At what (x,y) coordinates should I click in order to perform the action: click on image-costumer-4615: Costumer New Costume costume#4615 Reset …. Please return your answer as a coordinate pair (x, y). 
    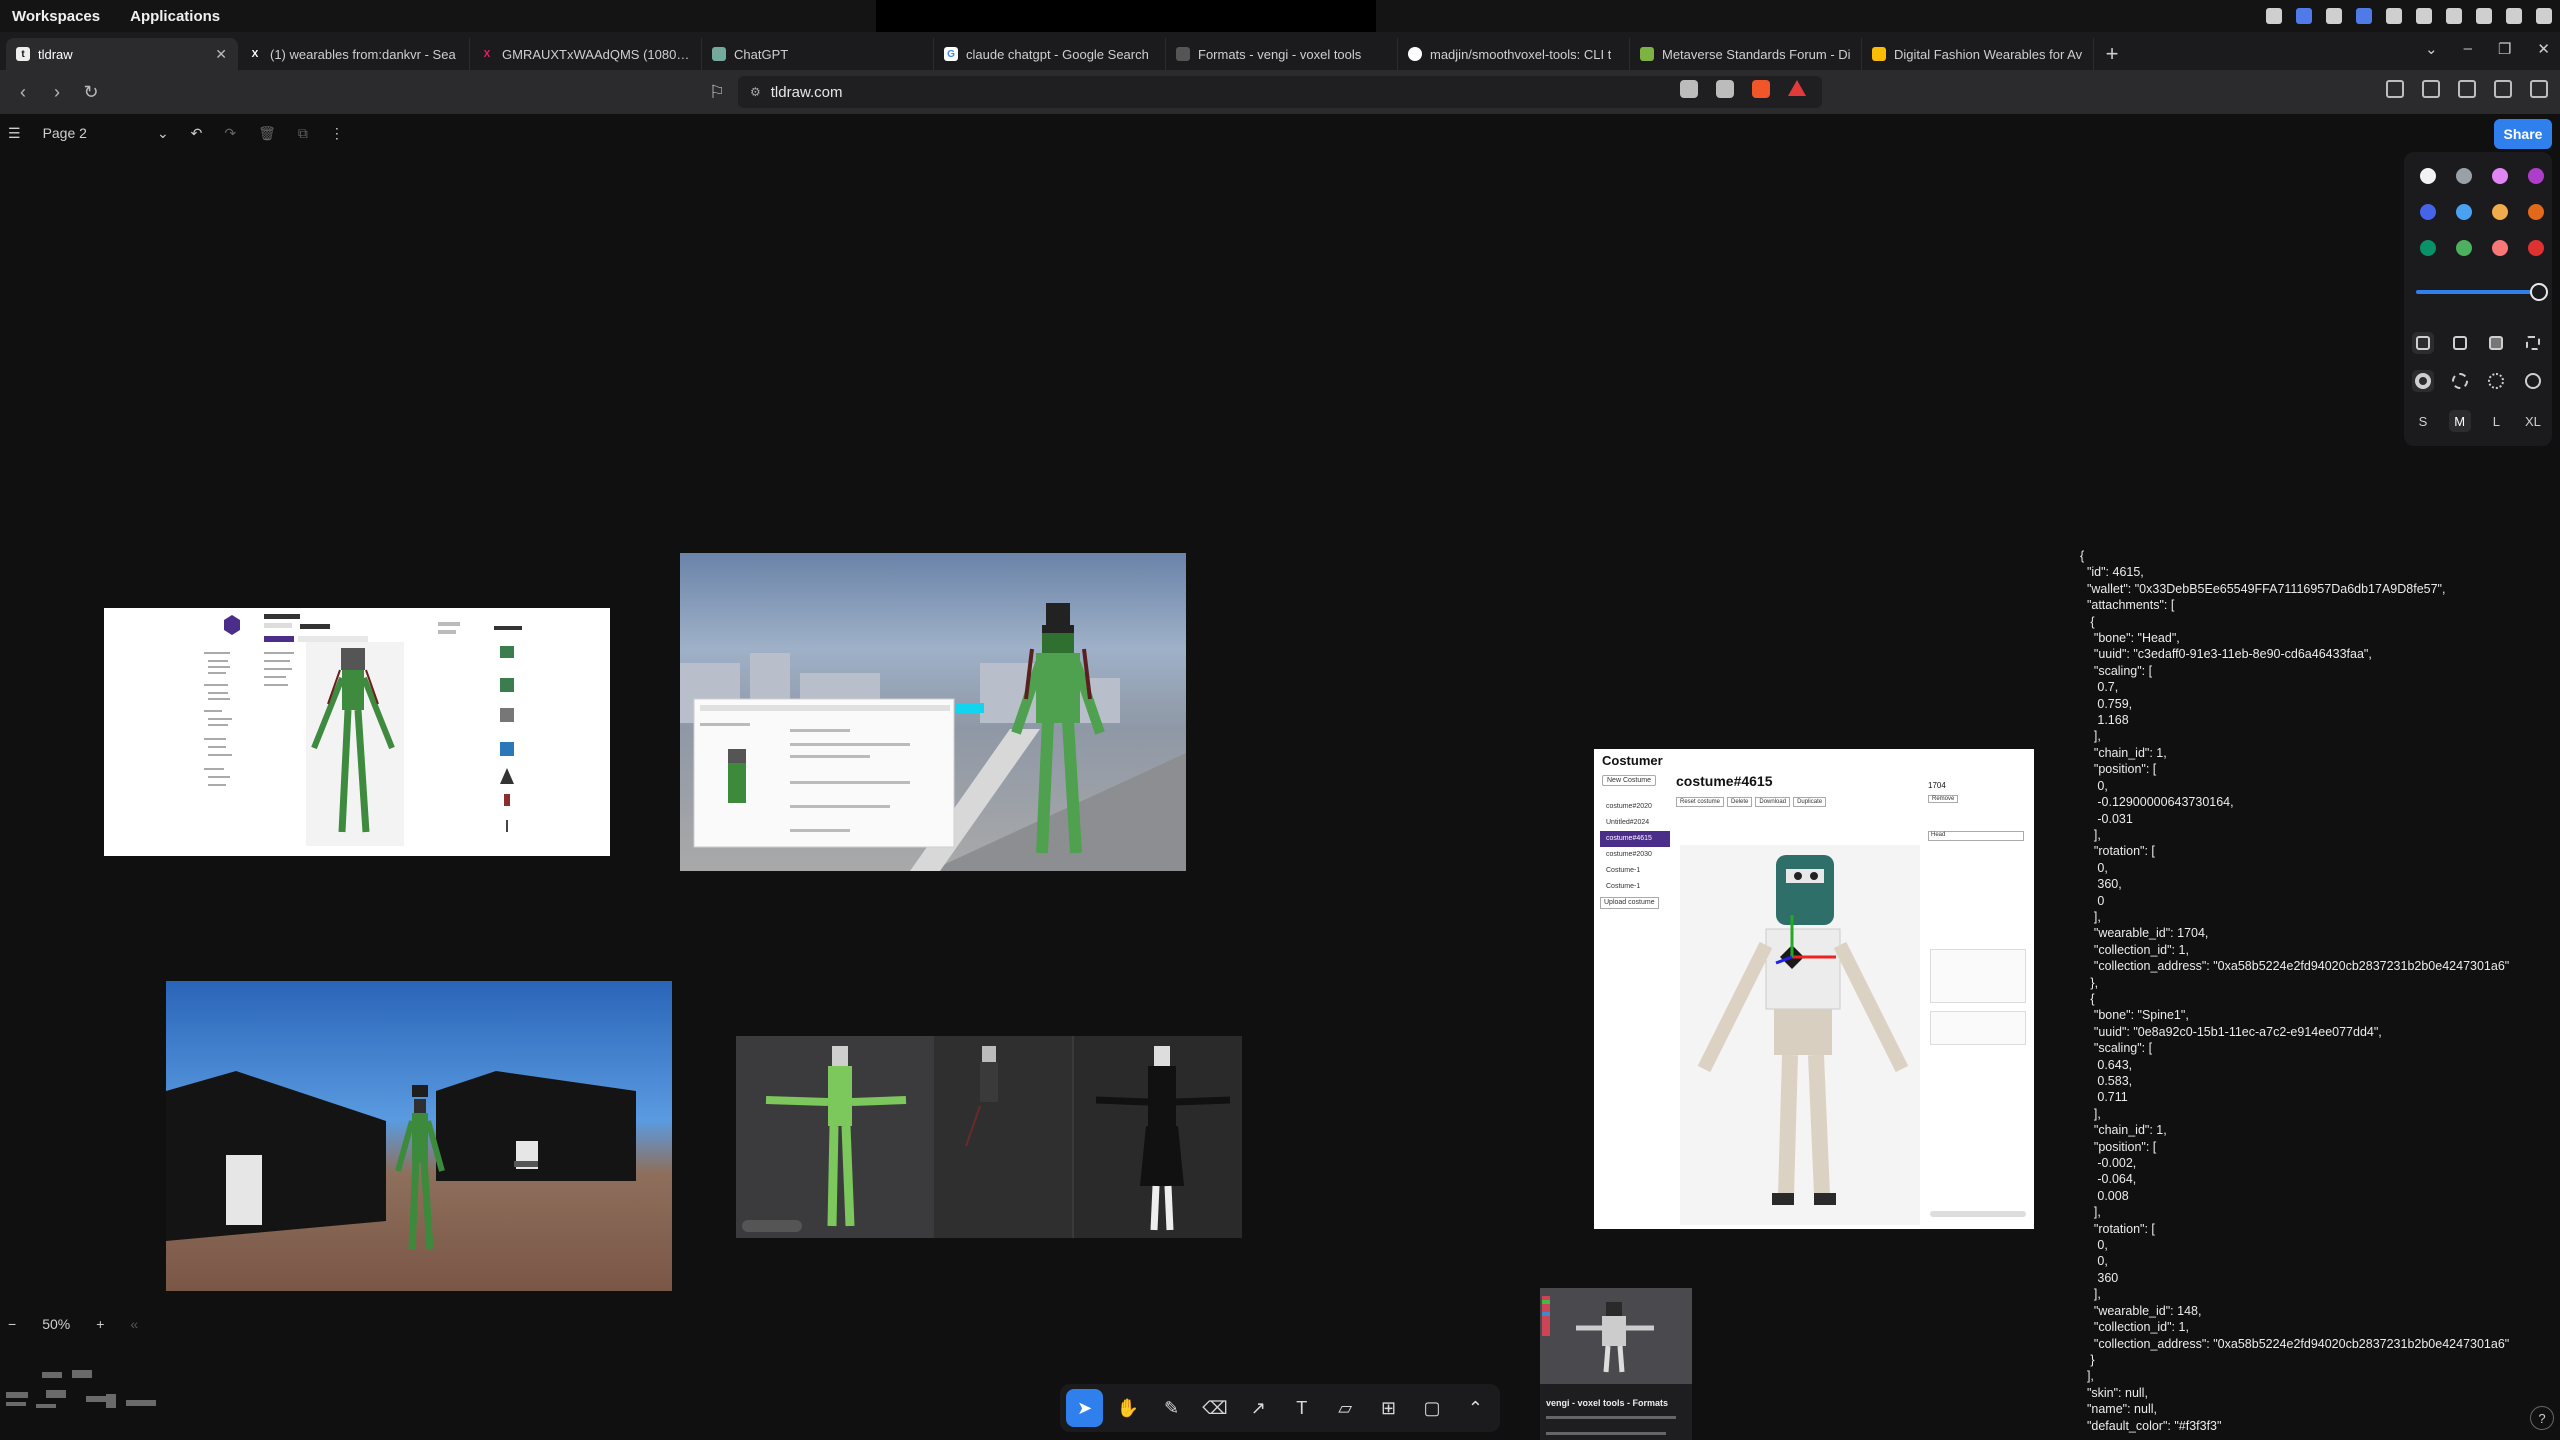
    Looking at the image, I should click on (1814, 989).